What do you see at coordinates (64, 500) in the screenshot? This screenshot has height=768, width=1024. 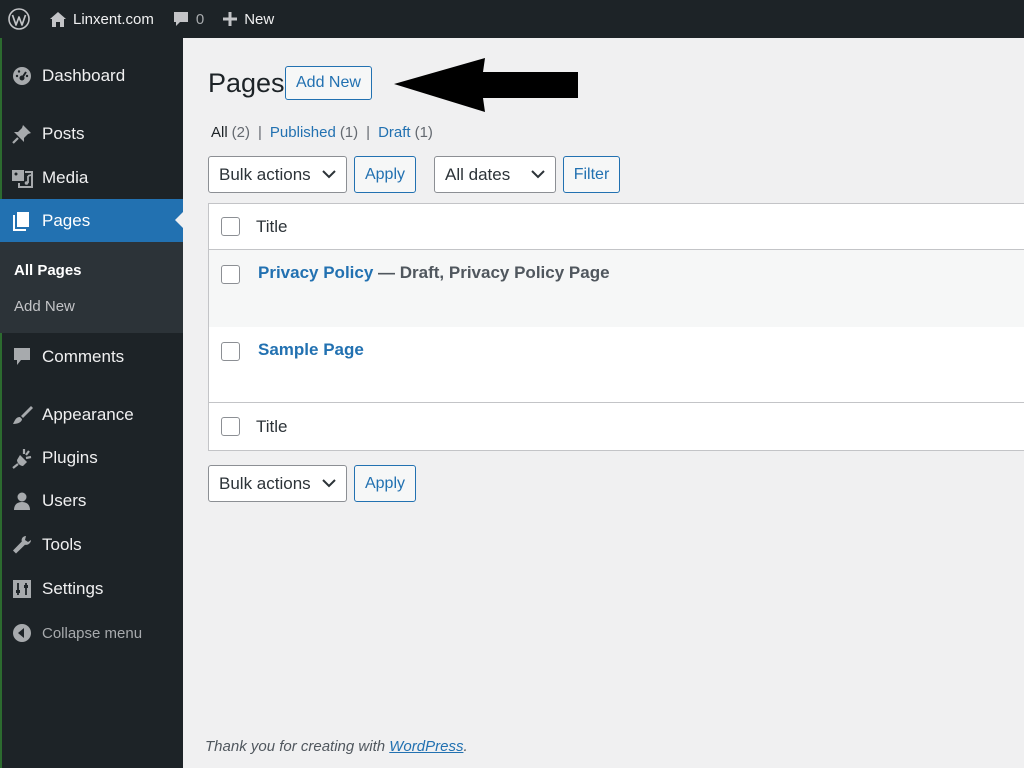 I see `sidebar-item-label: Users` at bounding box center [64, 500].